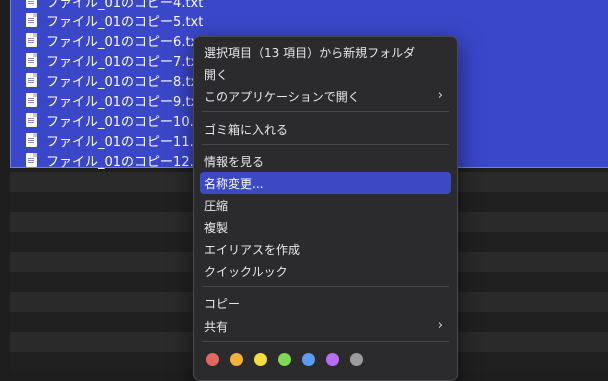 This screenshot has width=608, height=381. I want to click on tag-yellow, so click(260, 359).